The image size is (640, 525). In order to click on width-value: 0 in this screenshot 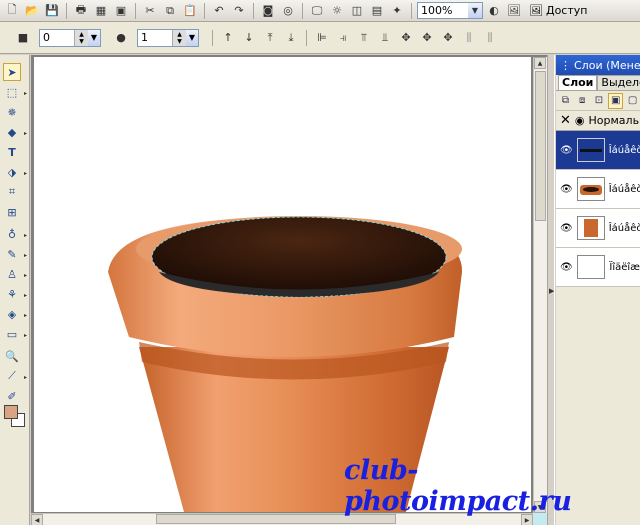, I will do `click(46, 37)`.